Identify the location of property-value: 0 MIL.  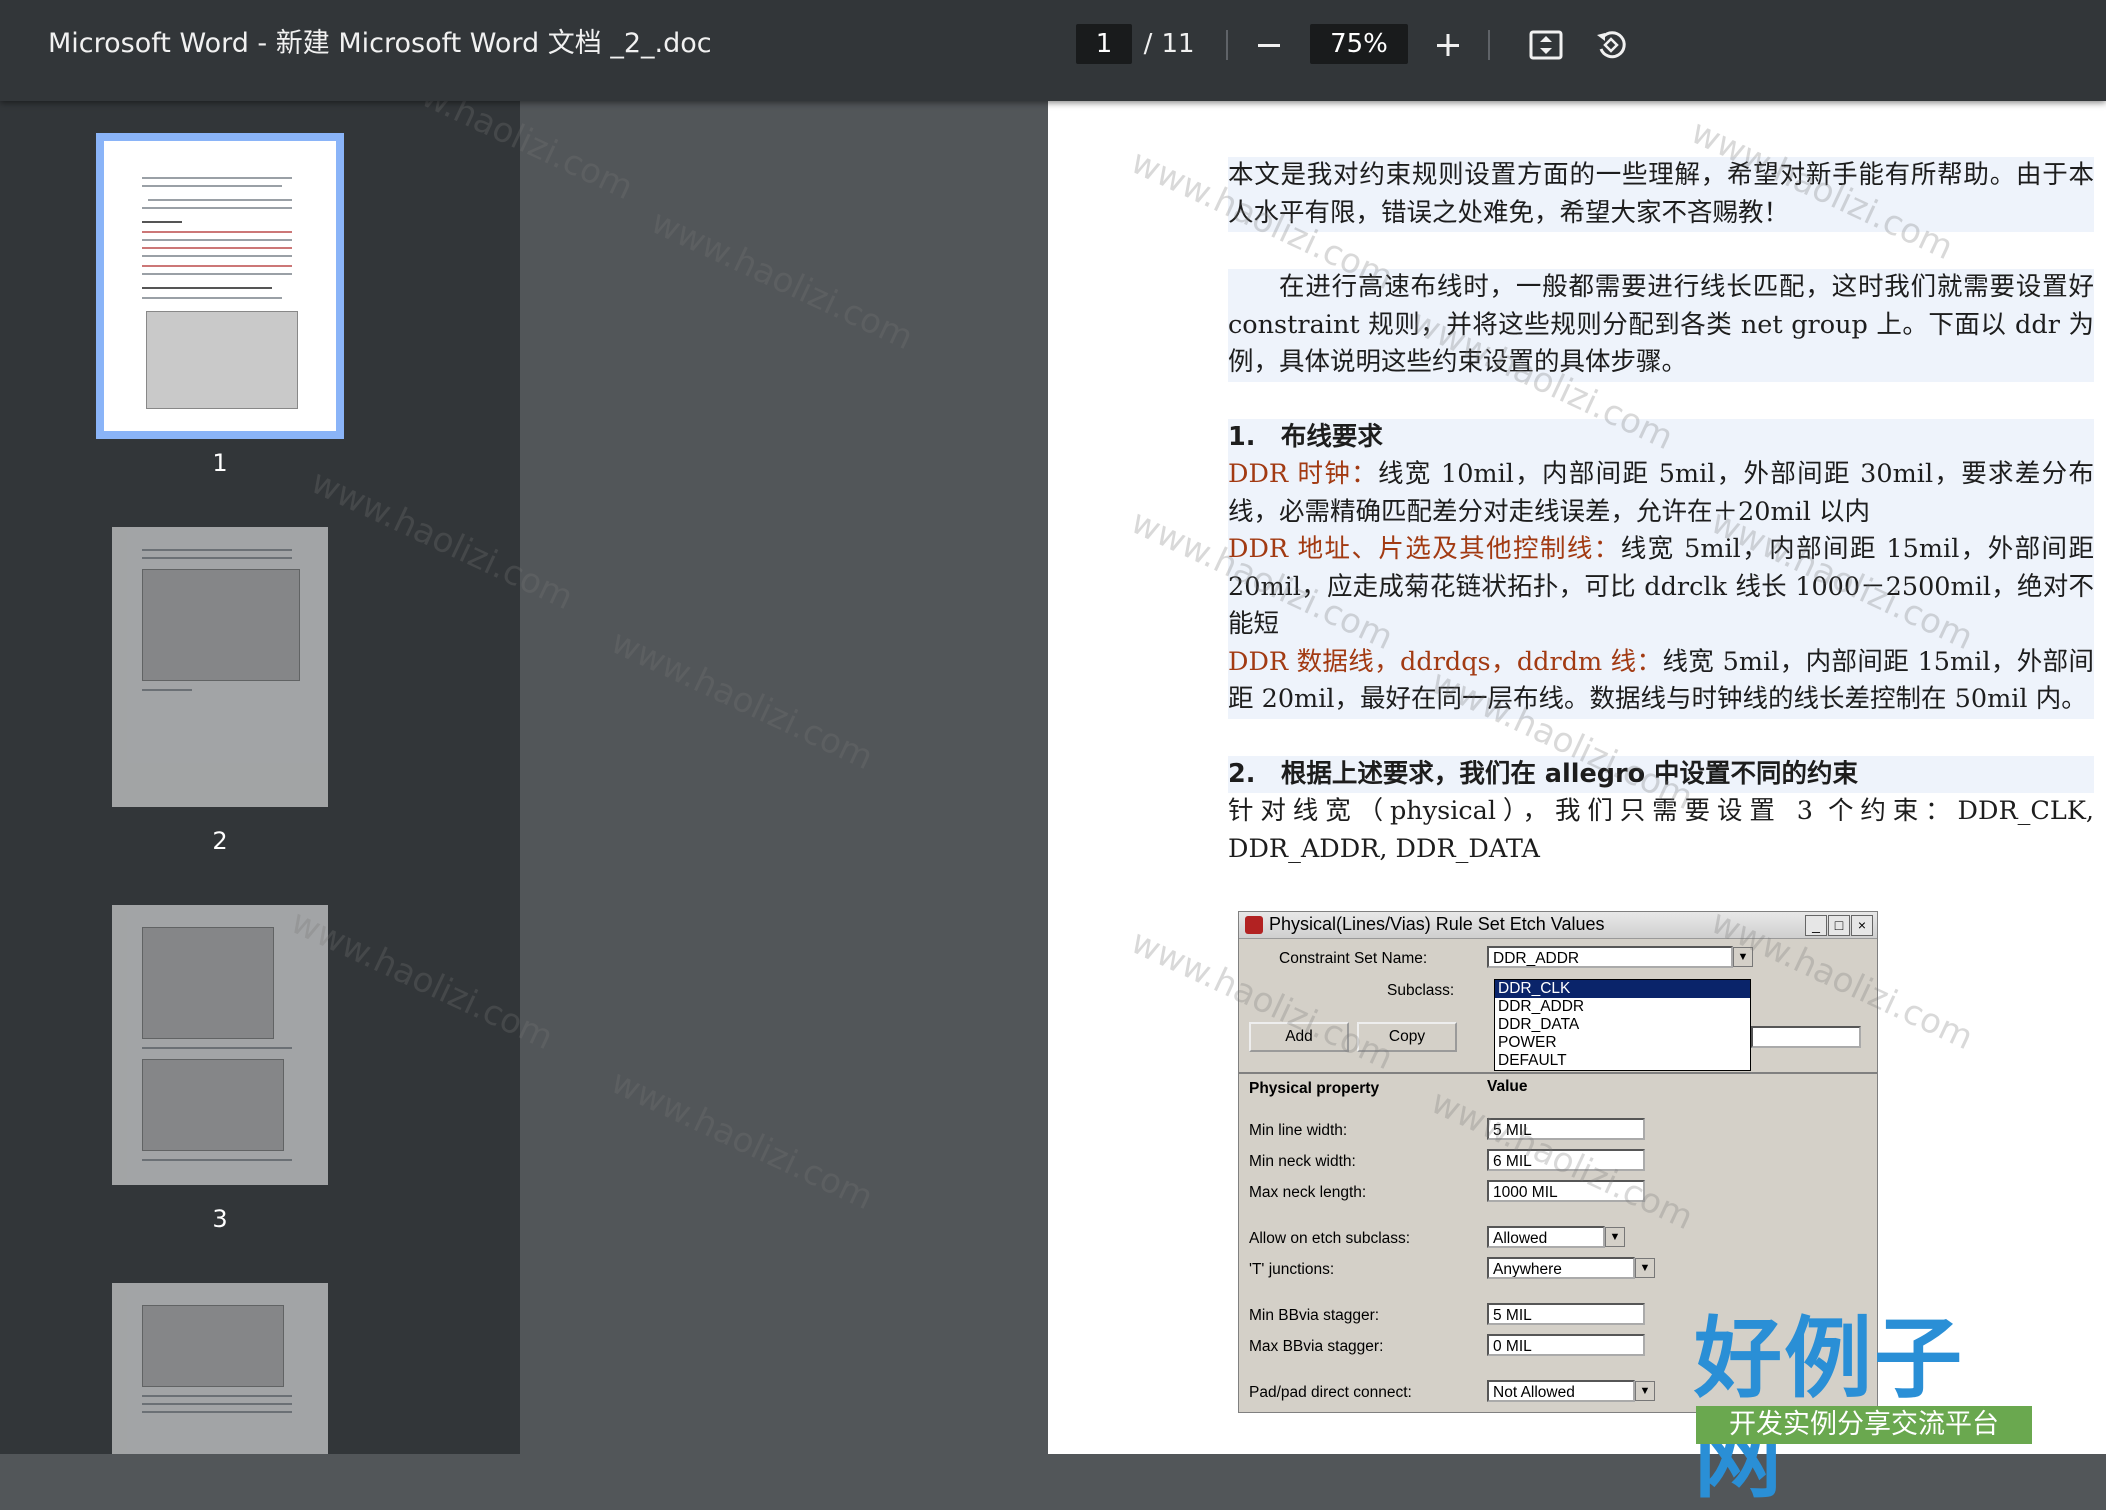
(1566, 1345).